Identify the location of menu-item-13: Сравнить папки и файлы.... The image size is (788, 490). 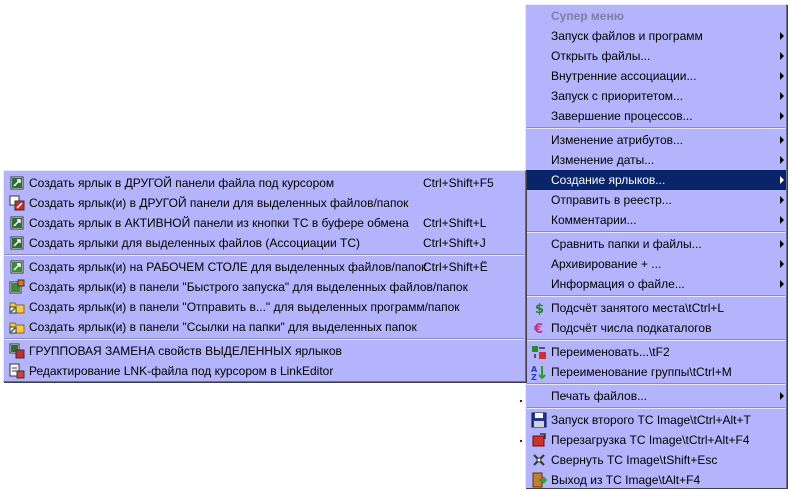
(656, 244).